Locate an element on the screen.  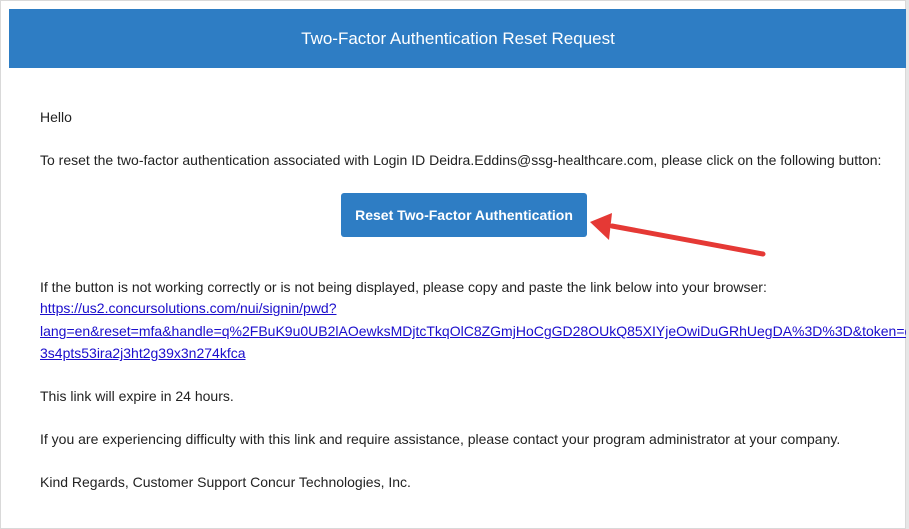
expiry-text: This link will expire in 24 hours. is located at coordinates (137, 396).